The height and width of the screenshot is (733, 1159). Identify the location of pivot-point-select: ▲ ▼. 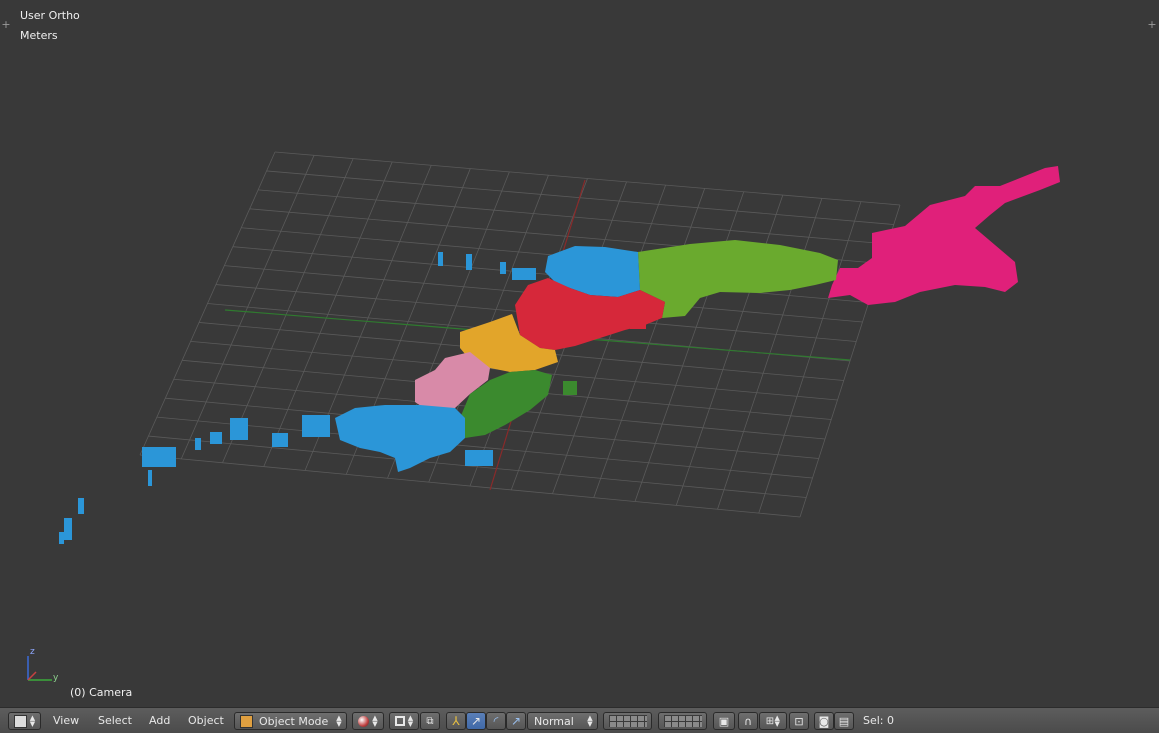
(404, 721).